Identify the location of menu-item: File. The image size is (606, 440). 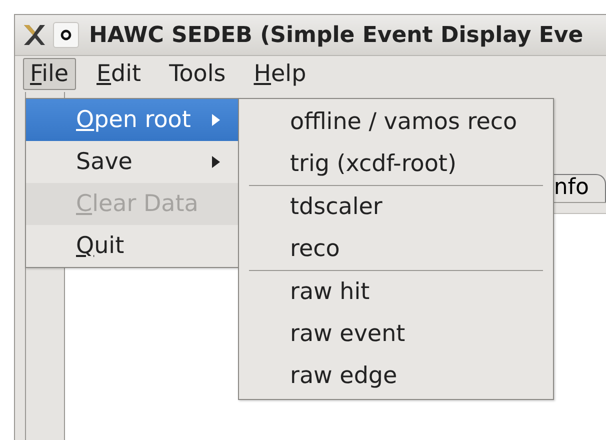
(49, 74).